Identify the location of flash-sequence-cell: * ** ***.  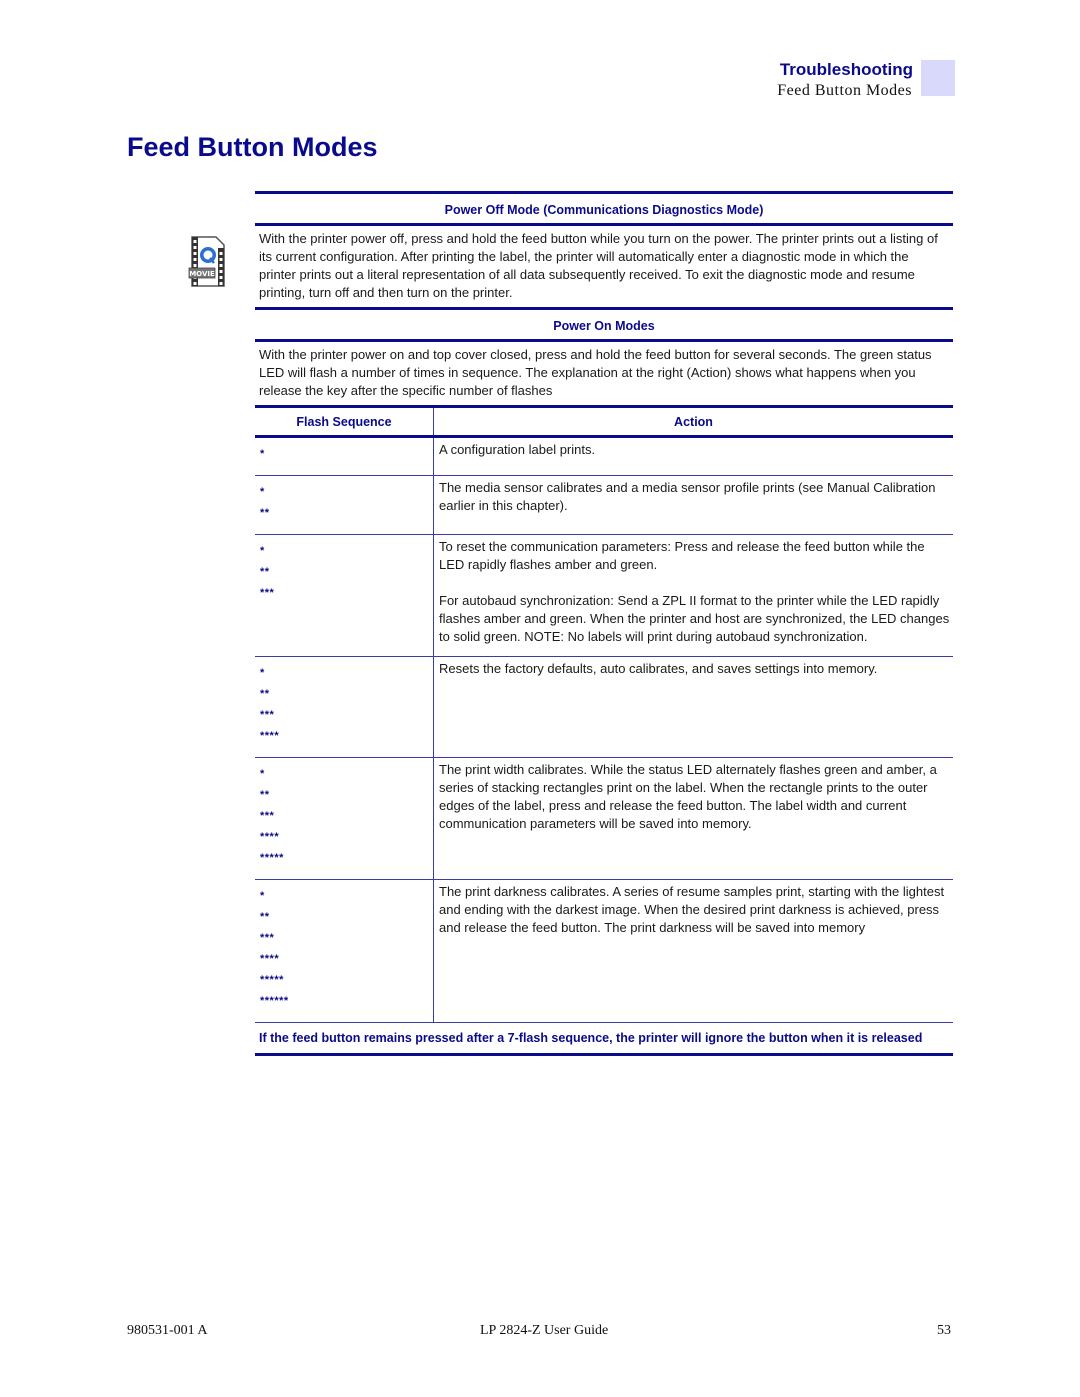
(344, 595).